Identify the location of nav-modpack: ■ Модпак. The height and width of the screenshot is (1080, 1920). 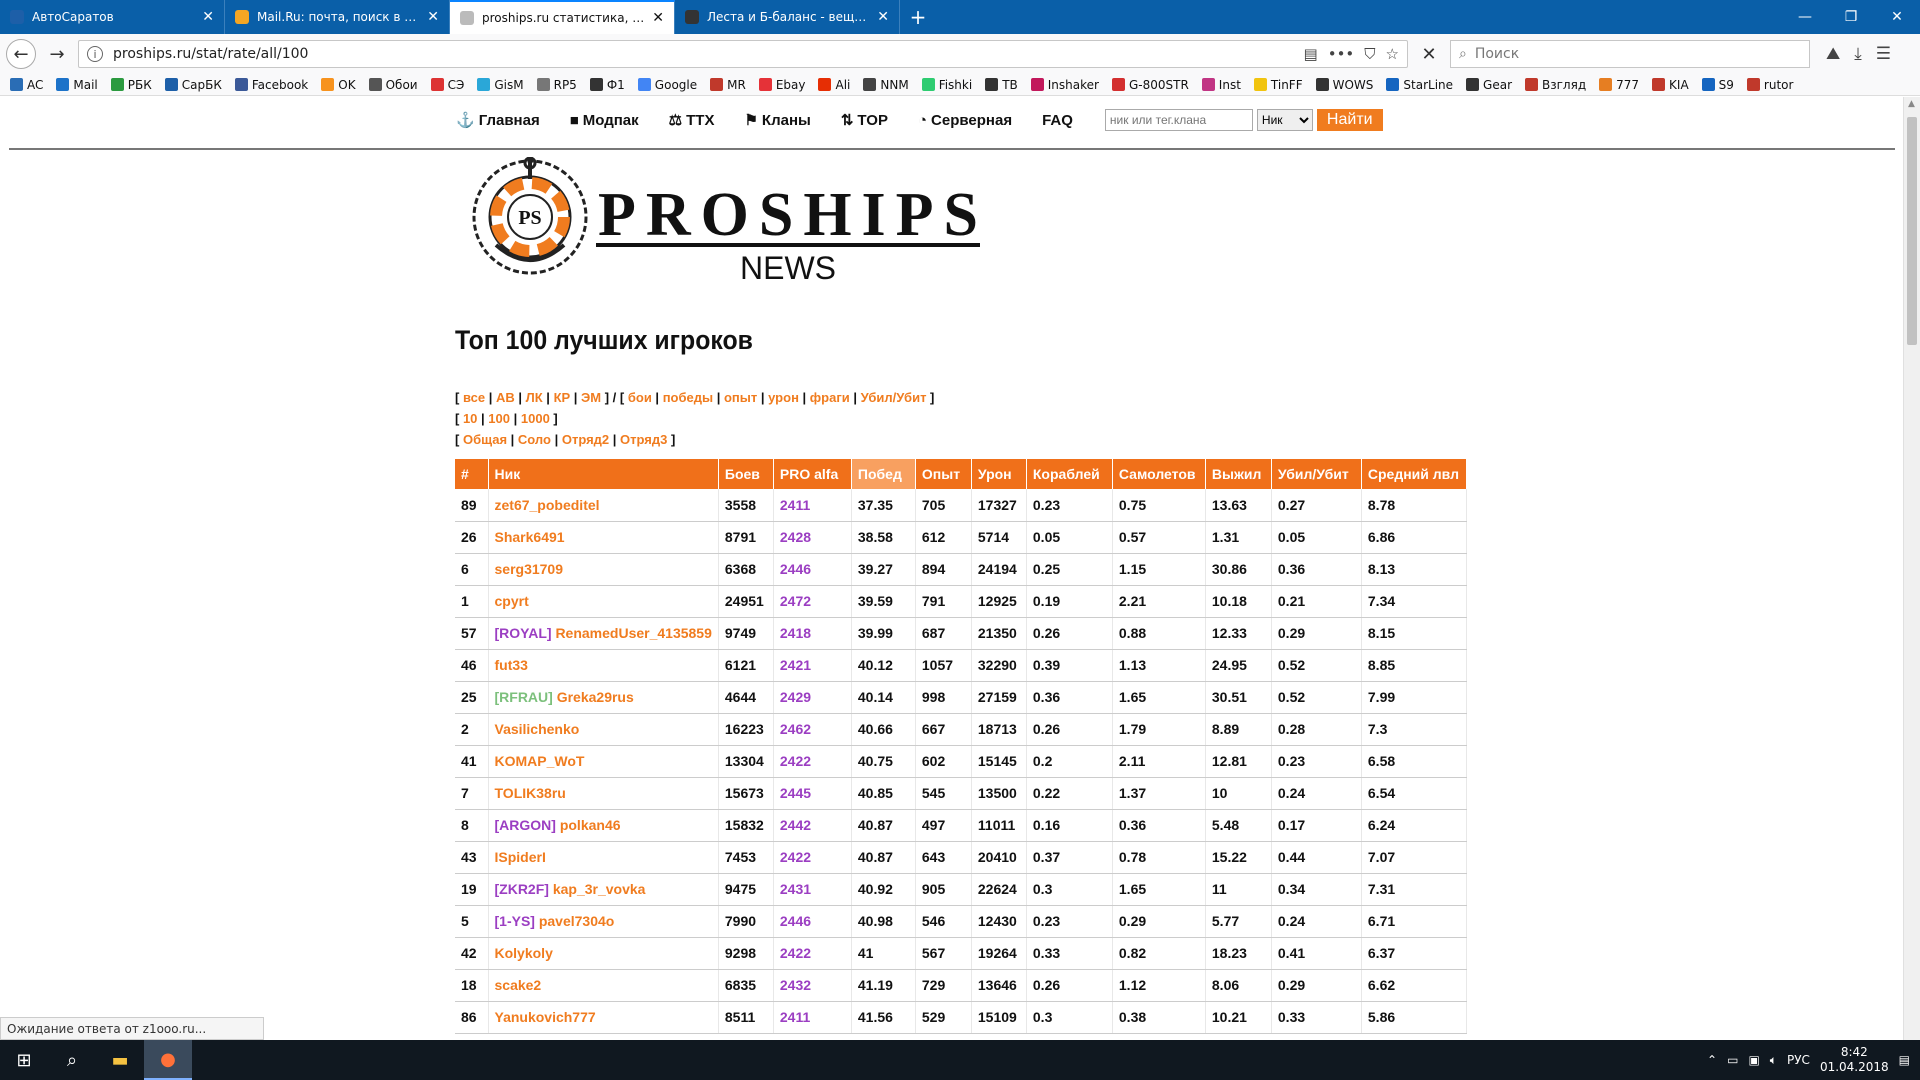
(604, 120).